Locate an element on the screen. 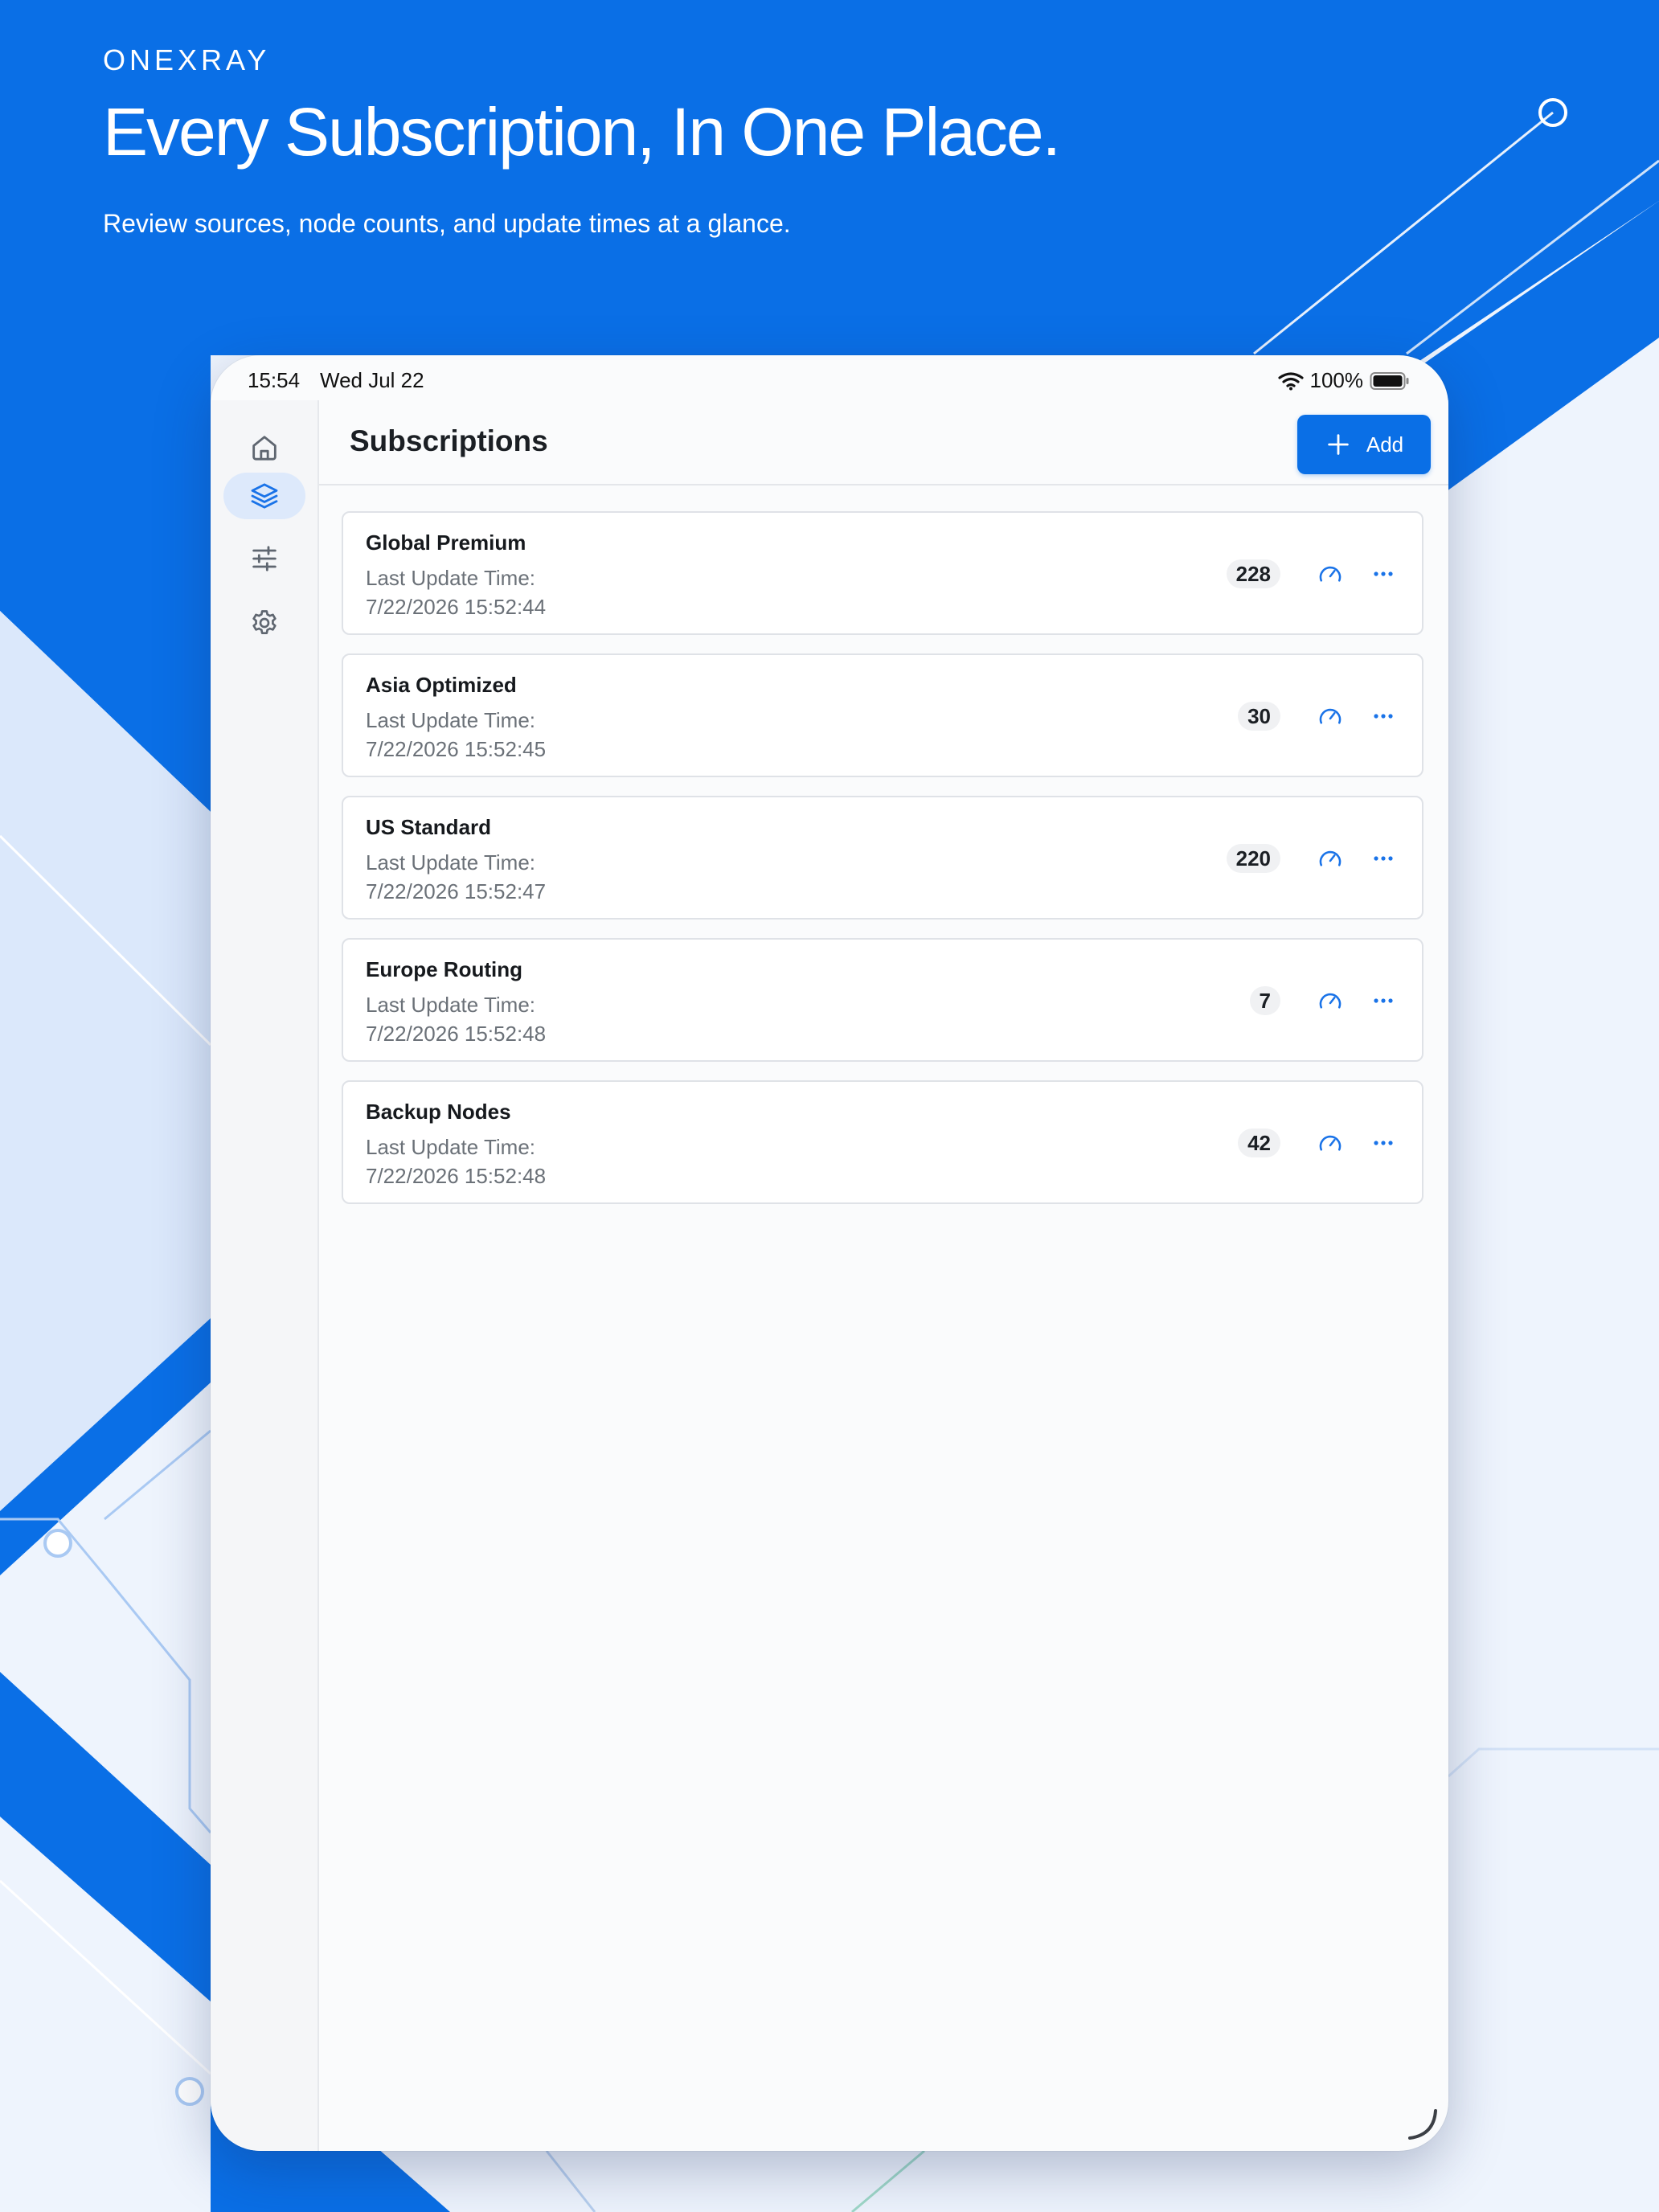  status-date: Wed Jul 22 is located at coordinates (372, 380).